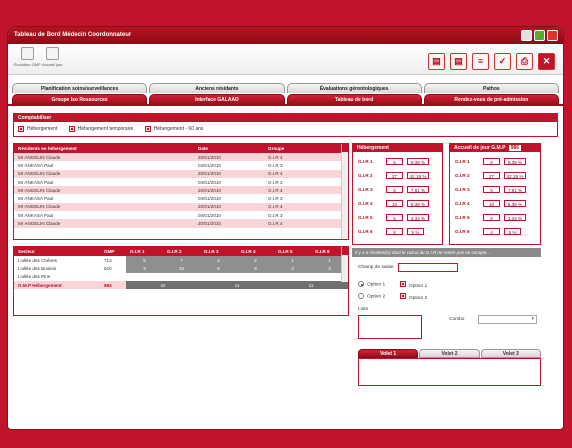 Image resolution: width=572 pixels, height=448 pixels. I want to click on window-title: Tableau de Bord Médecin Coordonnateur, so click(73, 35).